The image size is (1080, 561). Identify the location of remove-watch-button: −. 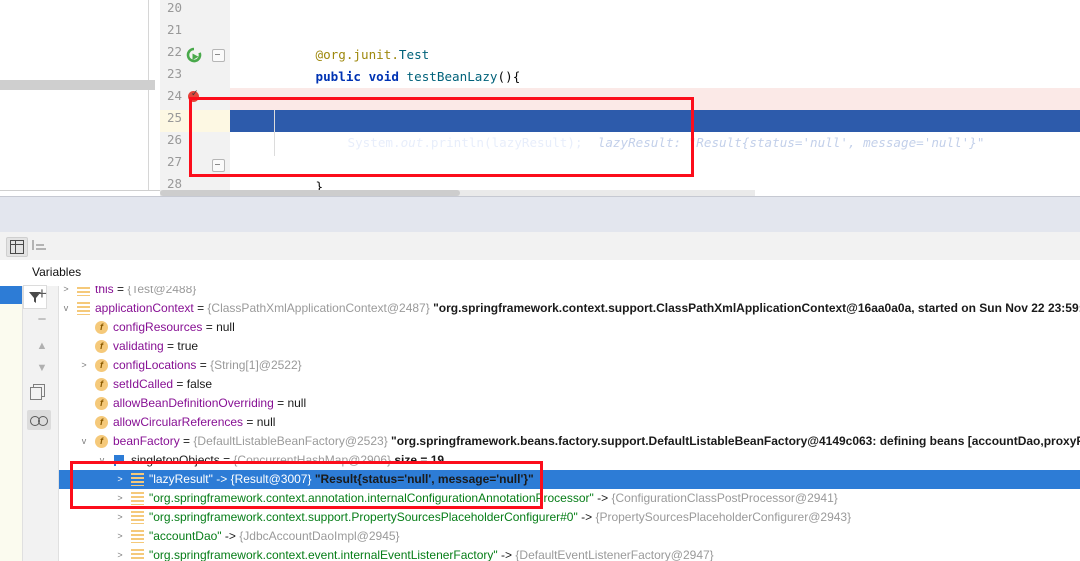
(42, 320).